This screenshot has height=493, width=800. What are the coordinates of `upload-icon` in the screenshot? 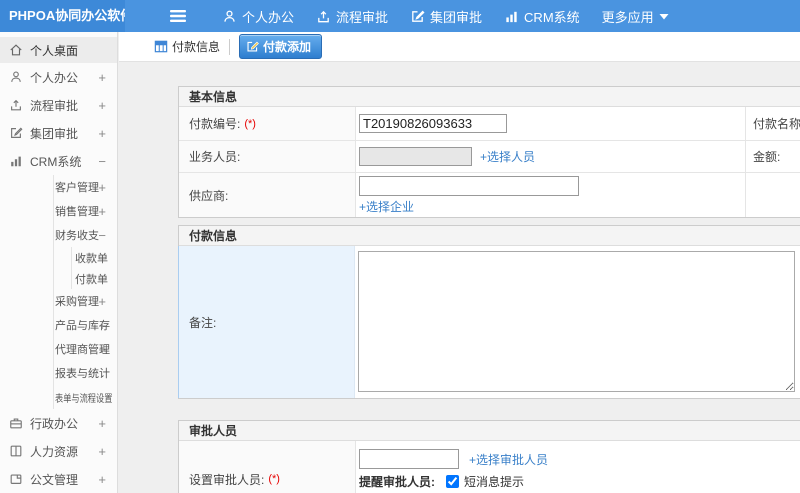 It's located at (16, 105).